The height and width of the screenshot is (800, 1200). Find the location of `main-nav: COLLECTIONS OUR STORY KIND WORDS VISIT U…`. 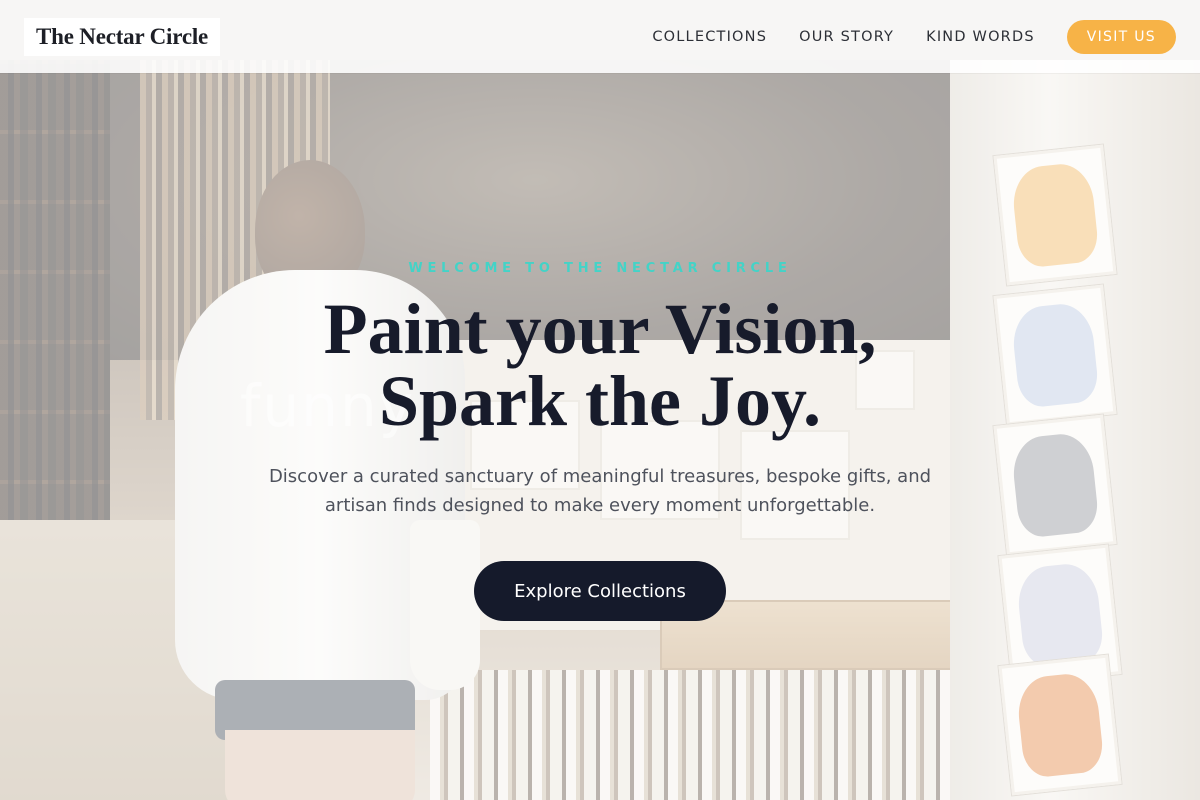

main-nav: COLLECTIONS OUR STORY KIND WORDS VISIT U… is located at coordinates (898, 36).